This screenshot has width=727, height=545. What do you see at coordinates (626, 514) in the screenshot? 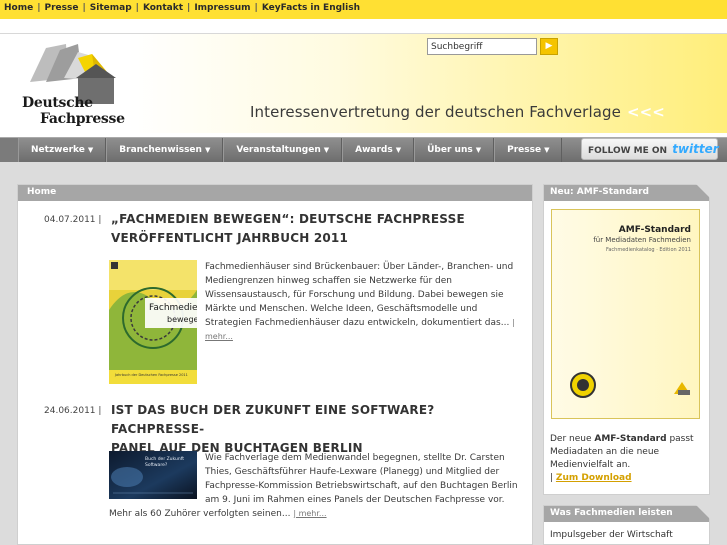
I see `sidebar-box-title: Was Fachmedien leisten` at bounding box center [626, 514].